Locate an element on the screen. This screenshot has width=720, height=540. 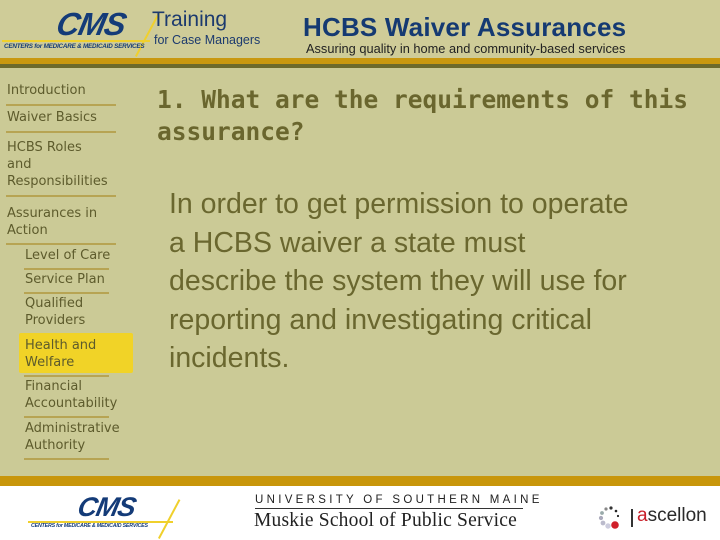
nav-item-level-of-care: Level of Care is located at coordinates (78, 258).